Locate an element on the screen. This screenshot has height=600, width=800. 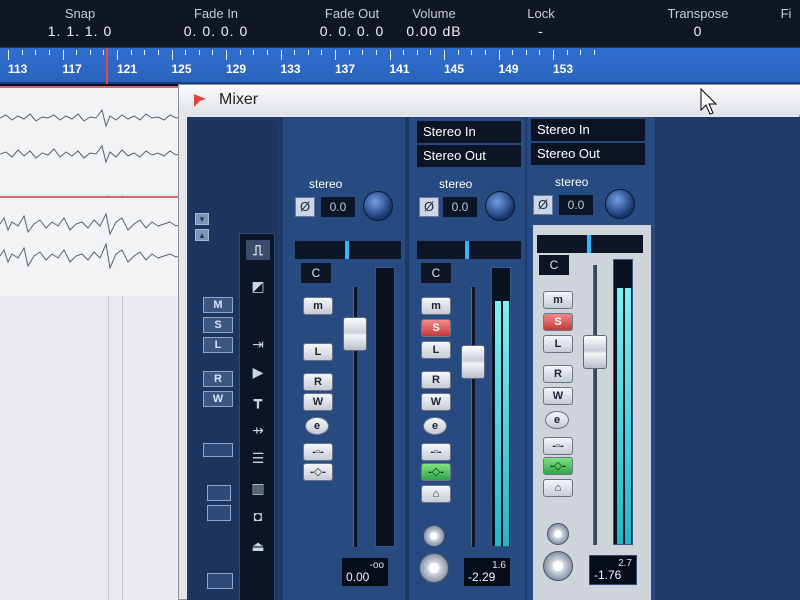
channel-1-read-button: R is located at coordinates (318, 382).